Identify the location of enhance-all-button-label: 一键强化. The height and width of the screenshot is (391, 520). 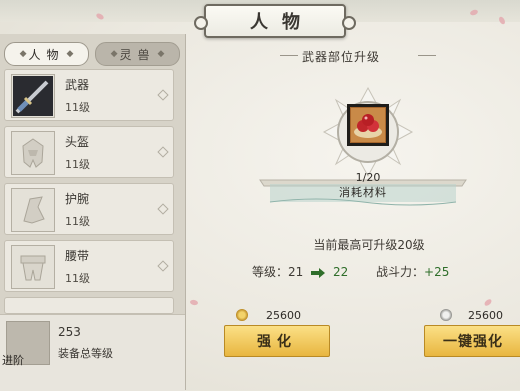
(473, 342).